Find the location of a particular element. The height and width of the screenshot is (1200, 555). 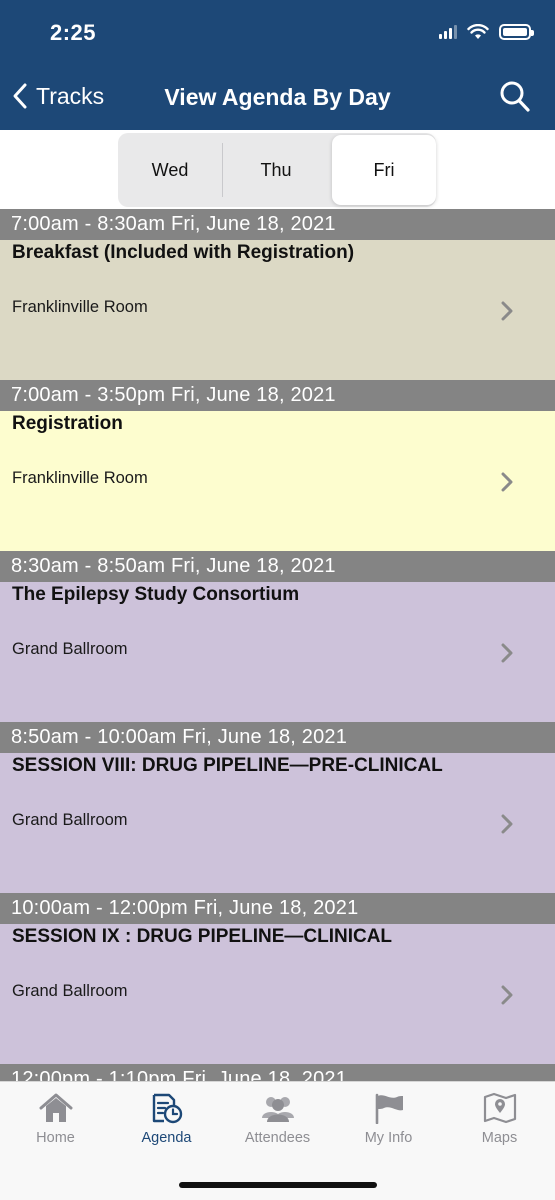

nav-header: 2:25 Tracks View Agenda By Day is located at coordinates (277, 65).